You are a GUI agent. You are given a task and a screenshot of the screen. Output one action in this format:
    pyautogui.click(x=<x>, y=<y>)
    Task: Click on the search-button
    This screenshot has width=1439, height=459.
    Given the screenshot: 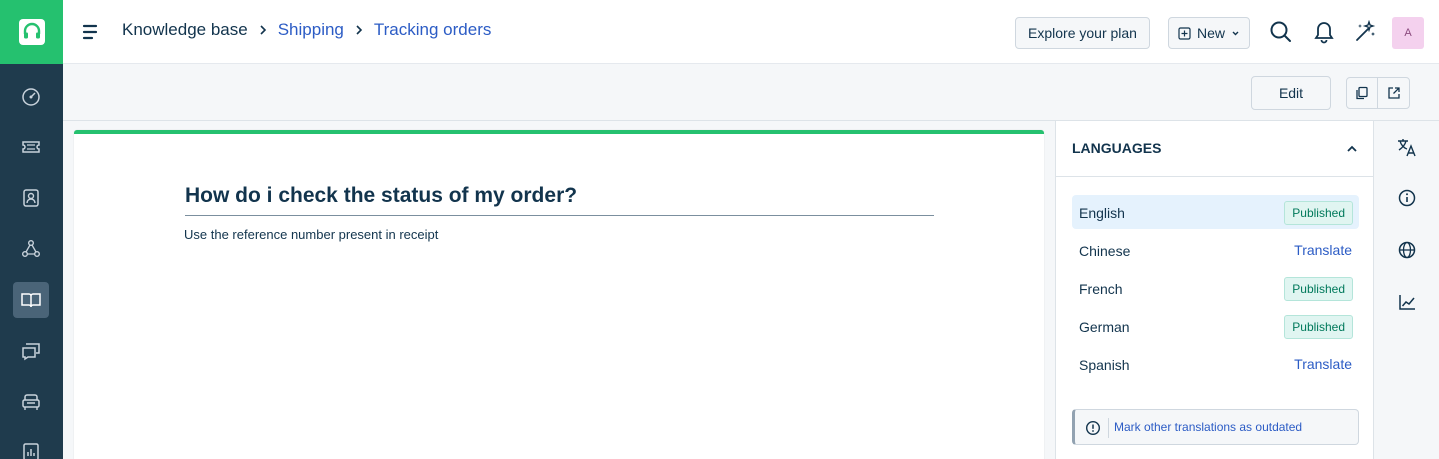 What is the action you would take?
    pyautogui.click(x=1281, y=32)
    